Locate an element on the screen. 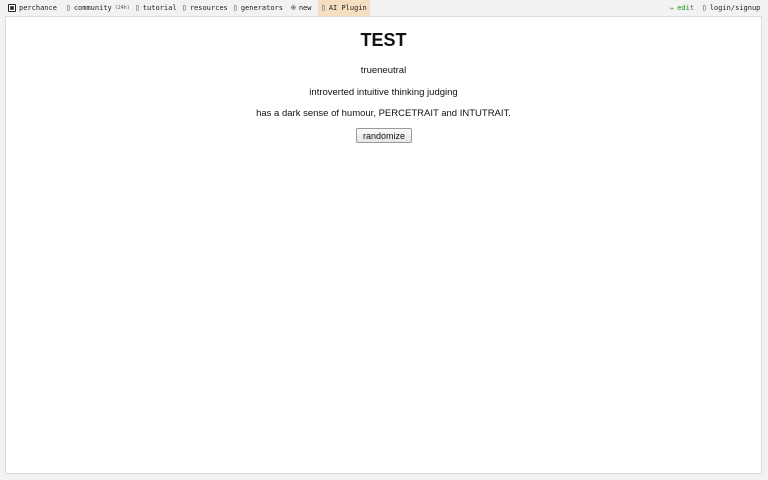 The image size is (768, 480). nav-brand-link: perchance is located at coordinates (32, 8).